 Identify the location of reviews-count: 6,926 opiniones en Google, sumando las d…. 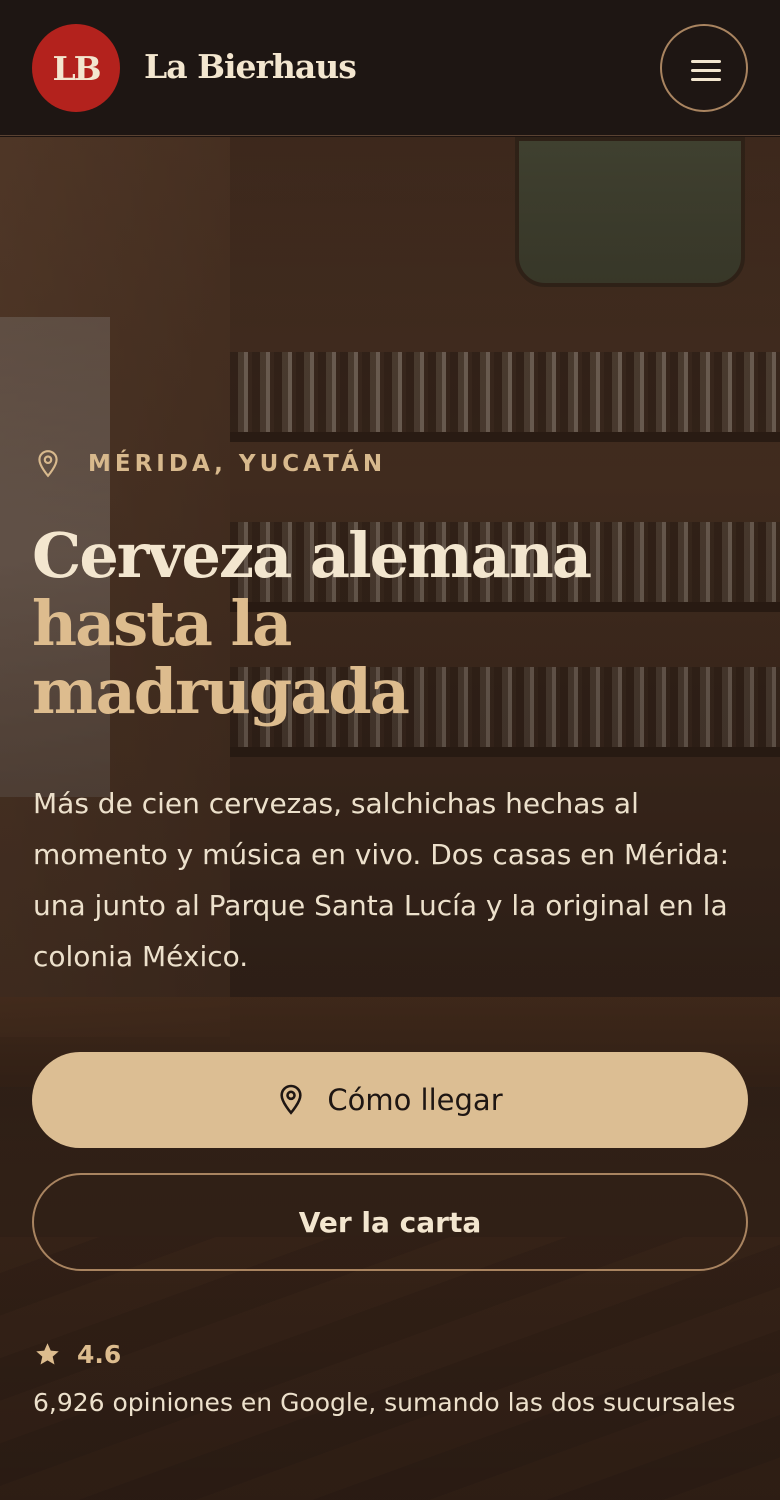
(384, 1402).